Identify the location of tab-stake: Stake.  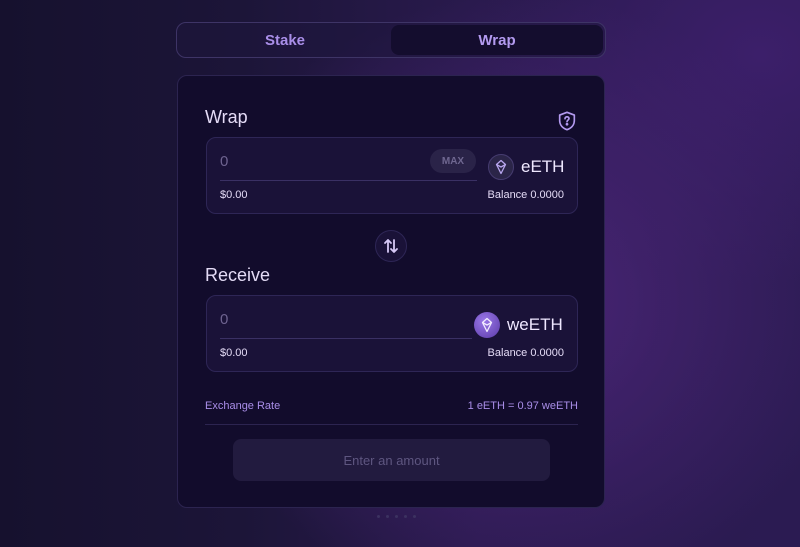
(285, 40).